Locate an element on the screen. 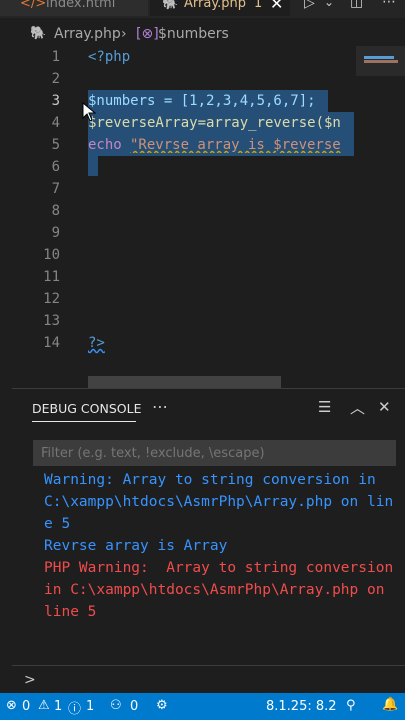  line-number: 2 is located at coordinates (55, 79).